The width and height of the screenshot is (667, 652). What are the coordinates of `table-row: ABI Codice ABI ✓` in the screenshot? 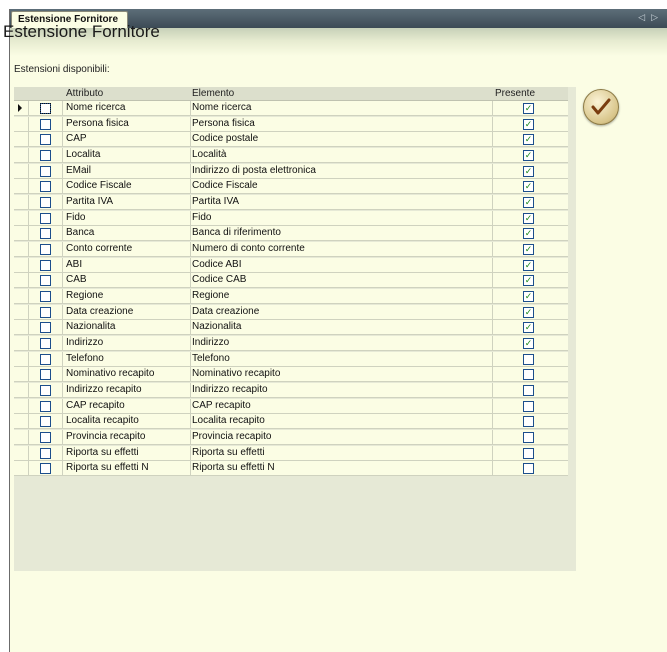 It's located at (291, 265).